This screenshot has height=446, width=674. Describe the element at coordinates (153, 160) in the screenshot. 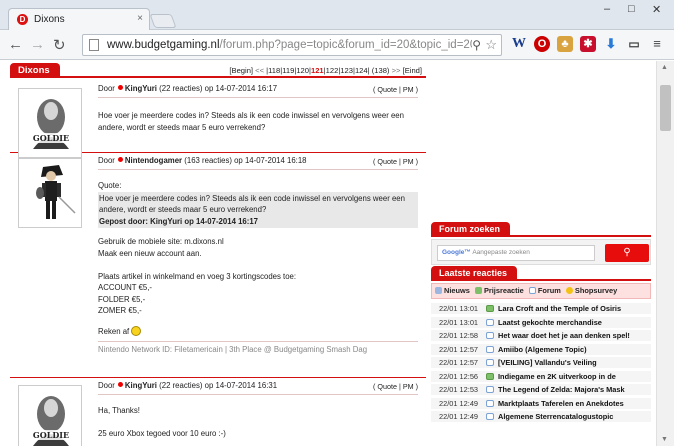

I see `post-author: Nintendogamer` at that location.